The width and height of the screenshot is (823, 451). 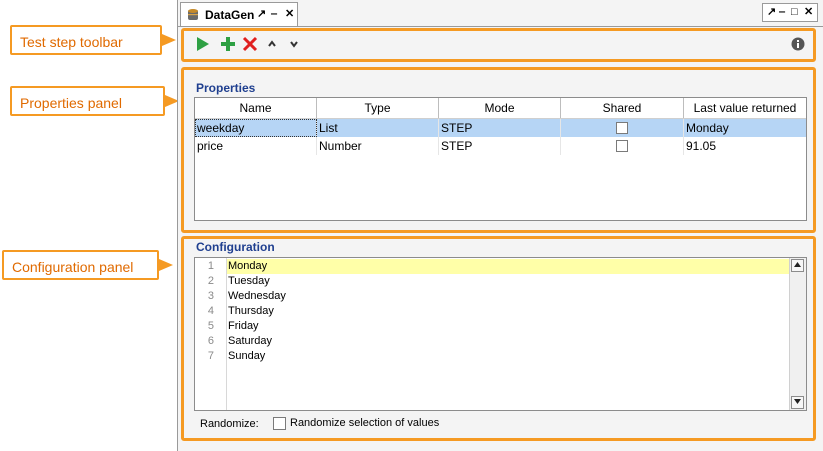 I want to click on window-detach-icon: ↗, so click(x=771, y=12).